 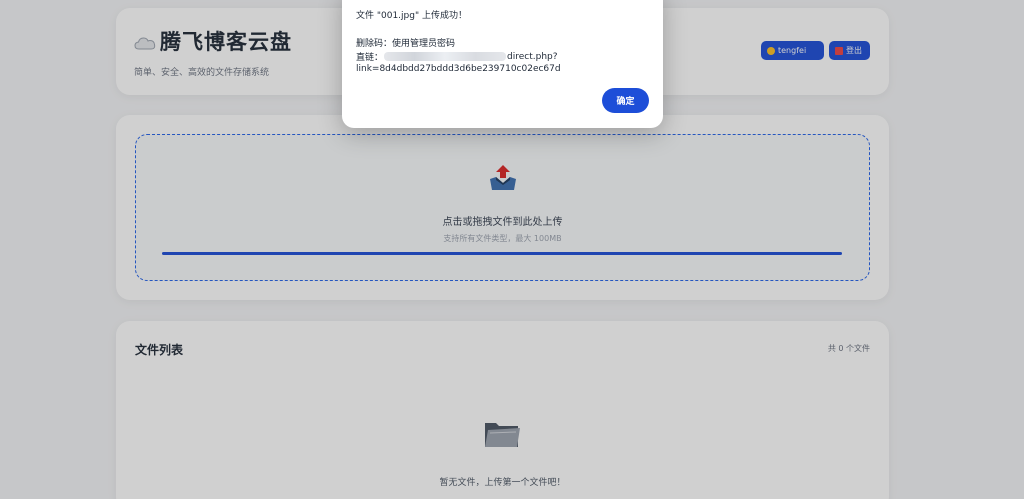 I want to click on dialog-link-query: link=8d4dbdd27bddd3d6be239710c02ec67d, so click(x=458, y=69).